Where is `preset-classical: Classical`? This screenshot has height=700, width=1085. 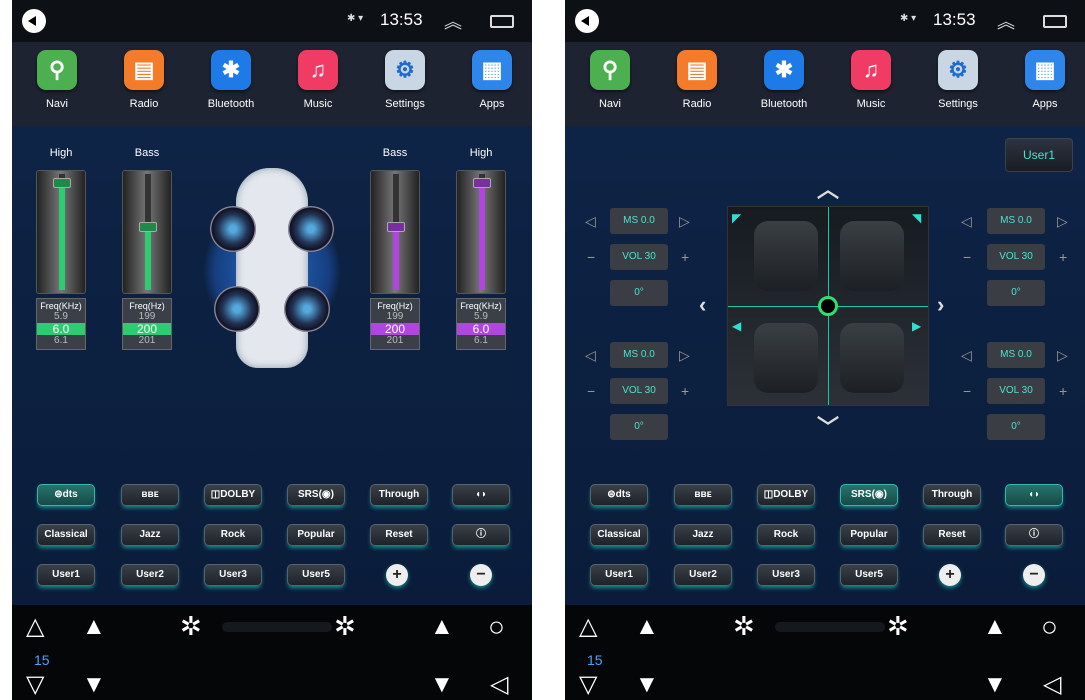
preset-classical: Classical is located at coordinates (66, 535).